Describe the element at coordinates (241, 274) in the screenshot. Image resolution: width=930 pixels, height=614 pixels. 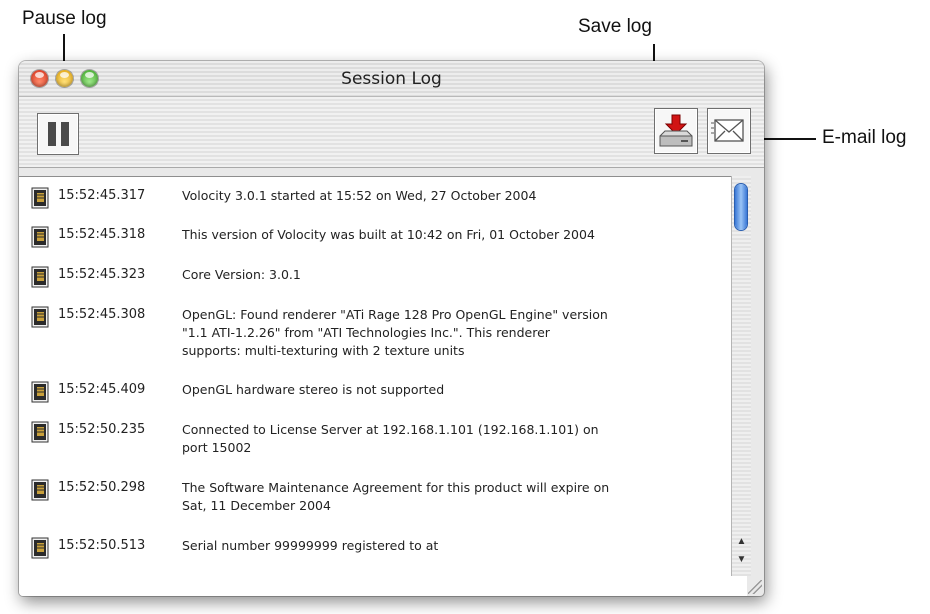
I see `log-message: Core Version: 3.0.1` at that location.